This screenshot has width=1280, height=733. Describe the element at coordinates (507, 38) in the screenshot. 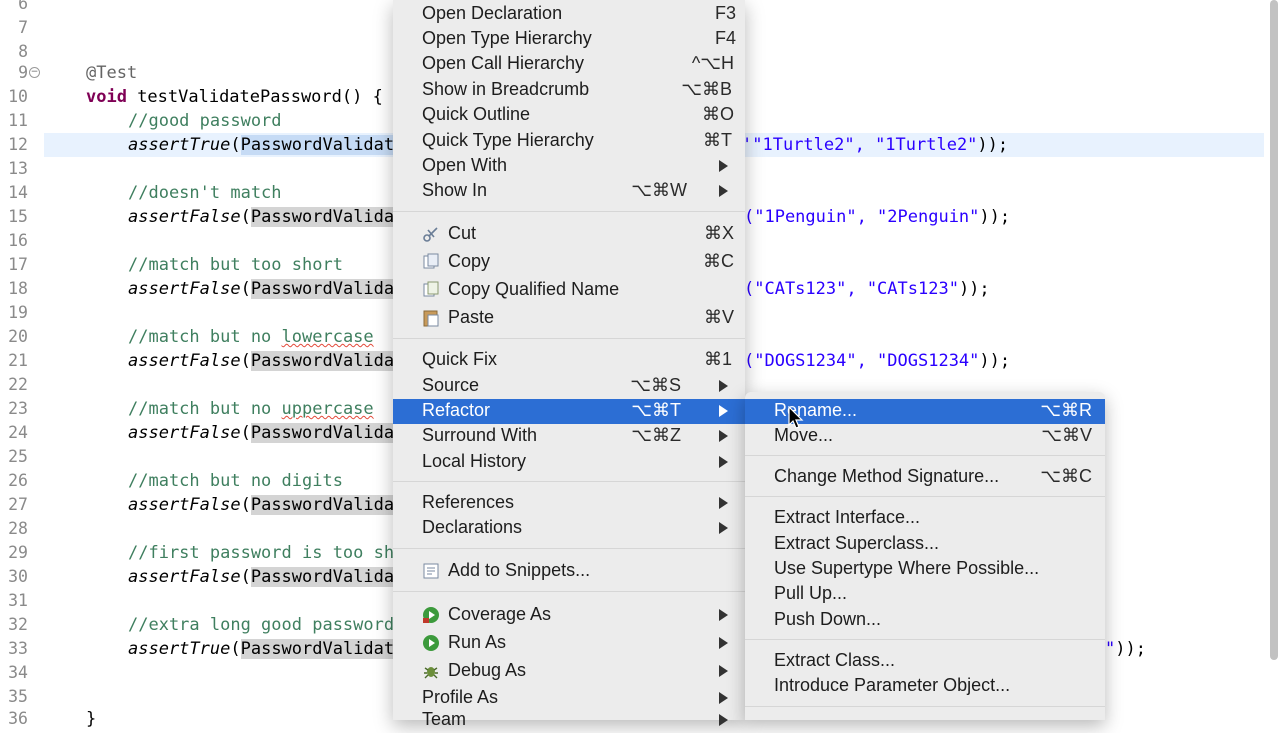

I see `menu-item-label: Open Type Hierarchy` at that location.